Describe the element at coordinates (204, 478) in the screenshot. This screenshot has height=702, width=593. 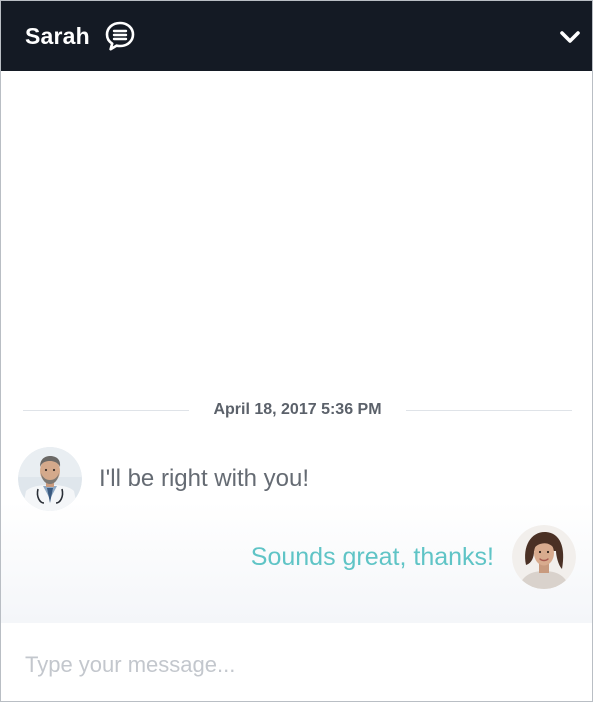
I see `agent-message-text: I'll be right with you!` at that location.